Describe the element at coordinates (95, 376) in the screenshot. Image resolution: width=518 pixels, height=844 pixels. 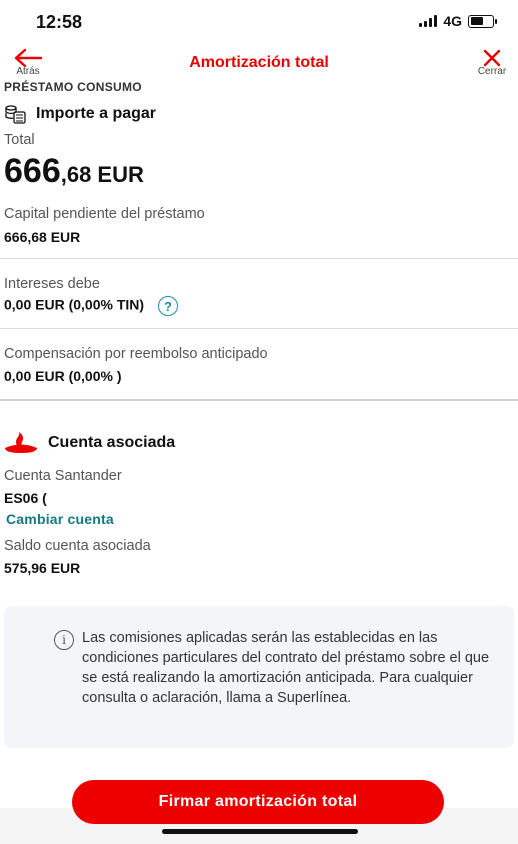
I see `compensacion-rate: (0,00% )` at that location.